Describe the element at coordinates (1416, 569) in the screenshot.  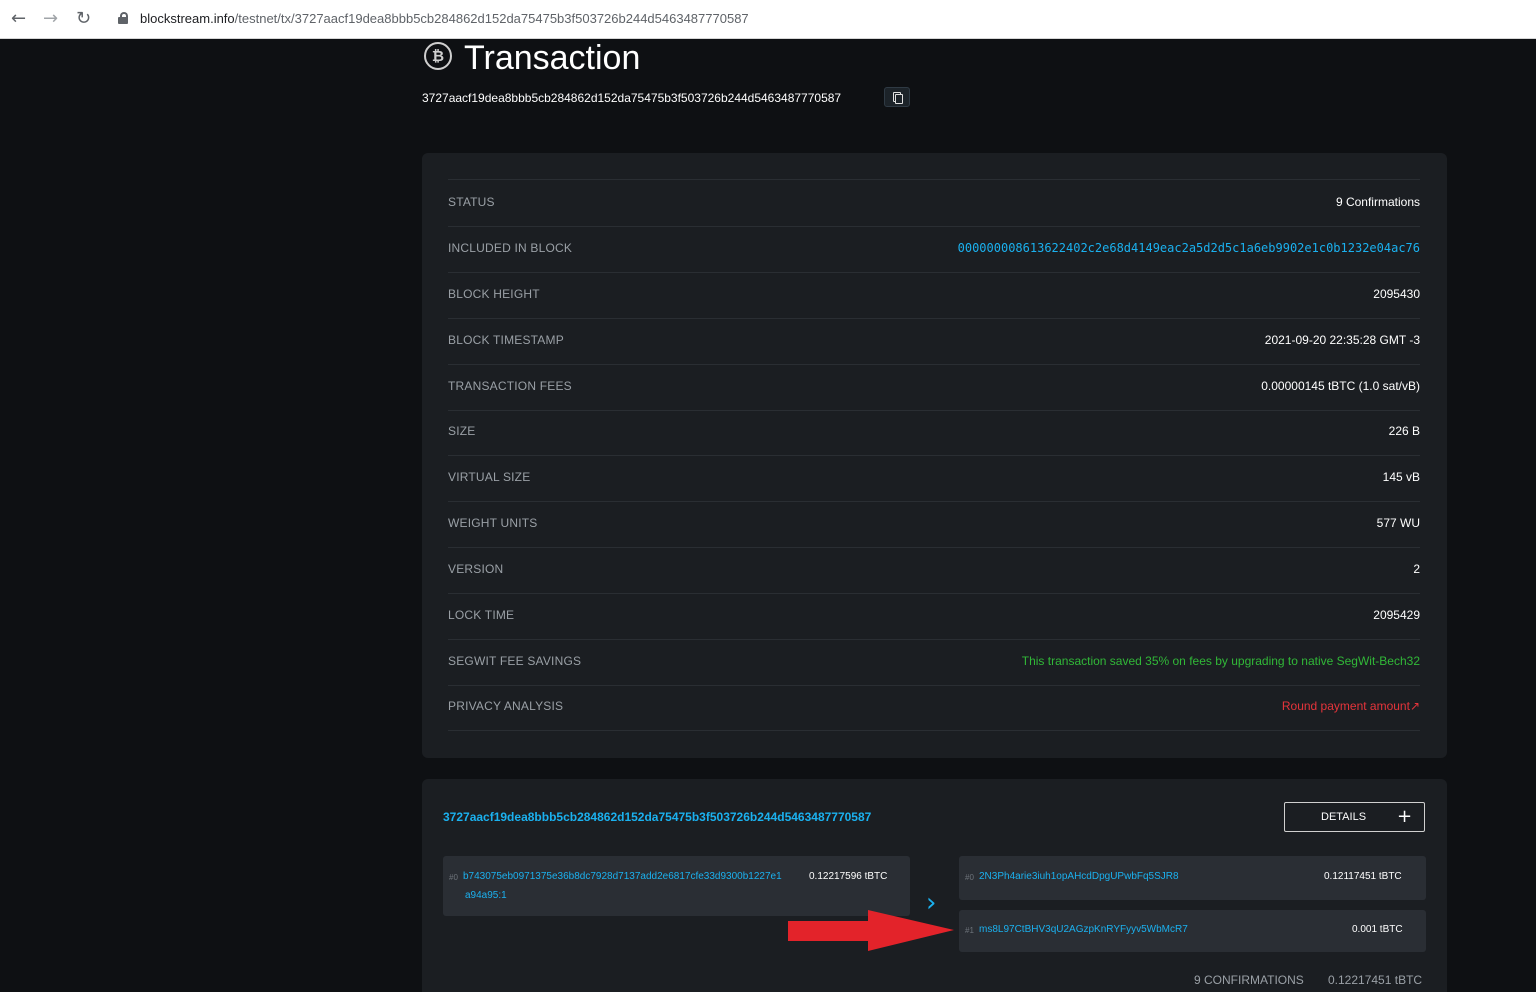
I see `detail-value: 2` at that location.